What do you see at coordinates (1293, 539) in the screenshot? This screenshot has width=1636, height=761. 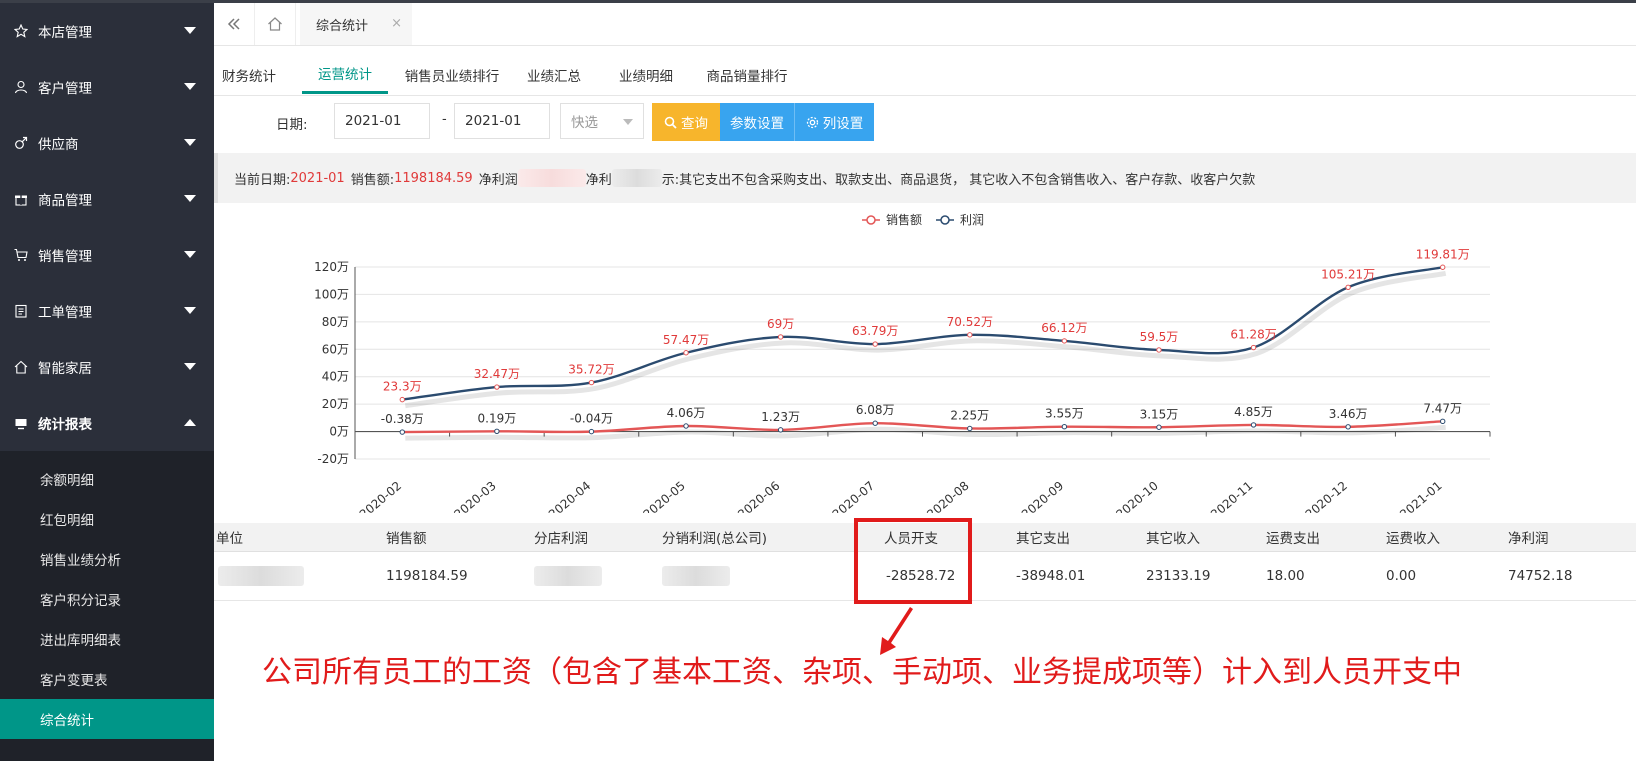 I see `header-freight-expense: 运费支出` at bounding box center [1293, 539].